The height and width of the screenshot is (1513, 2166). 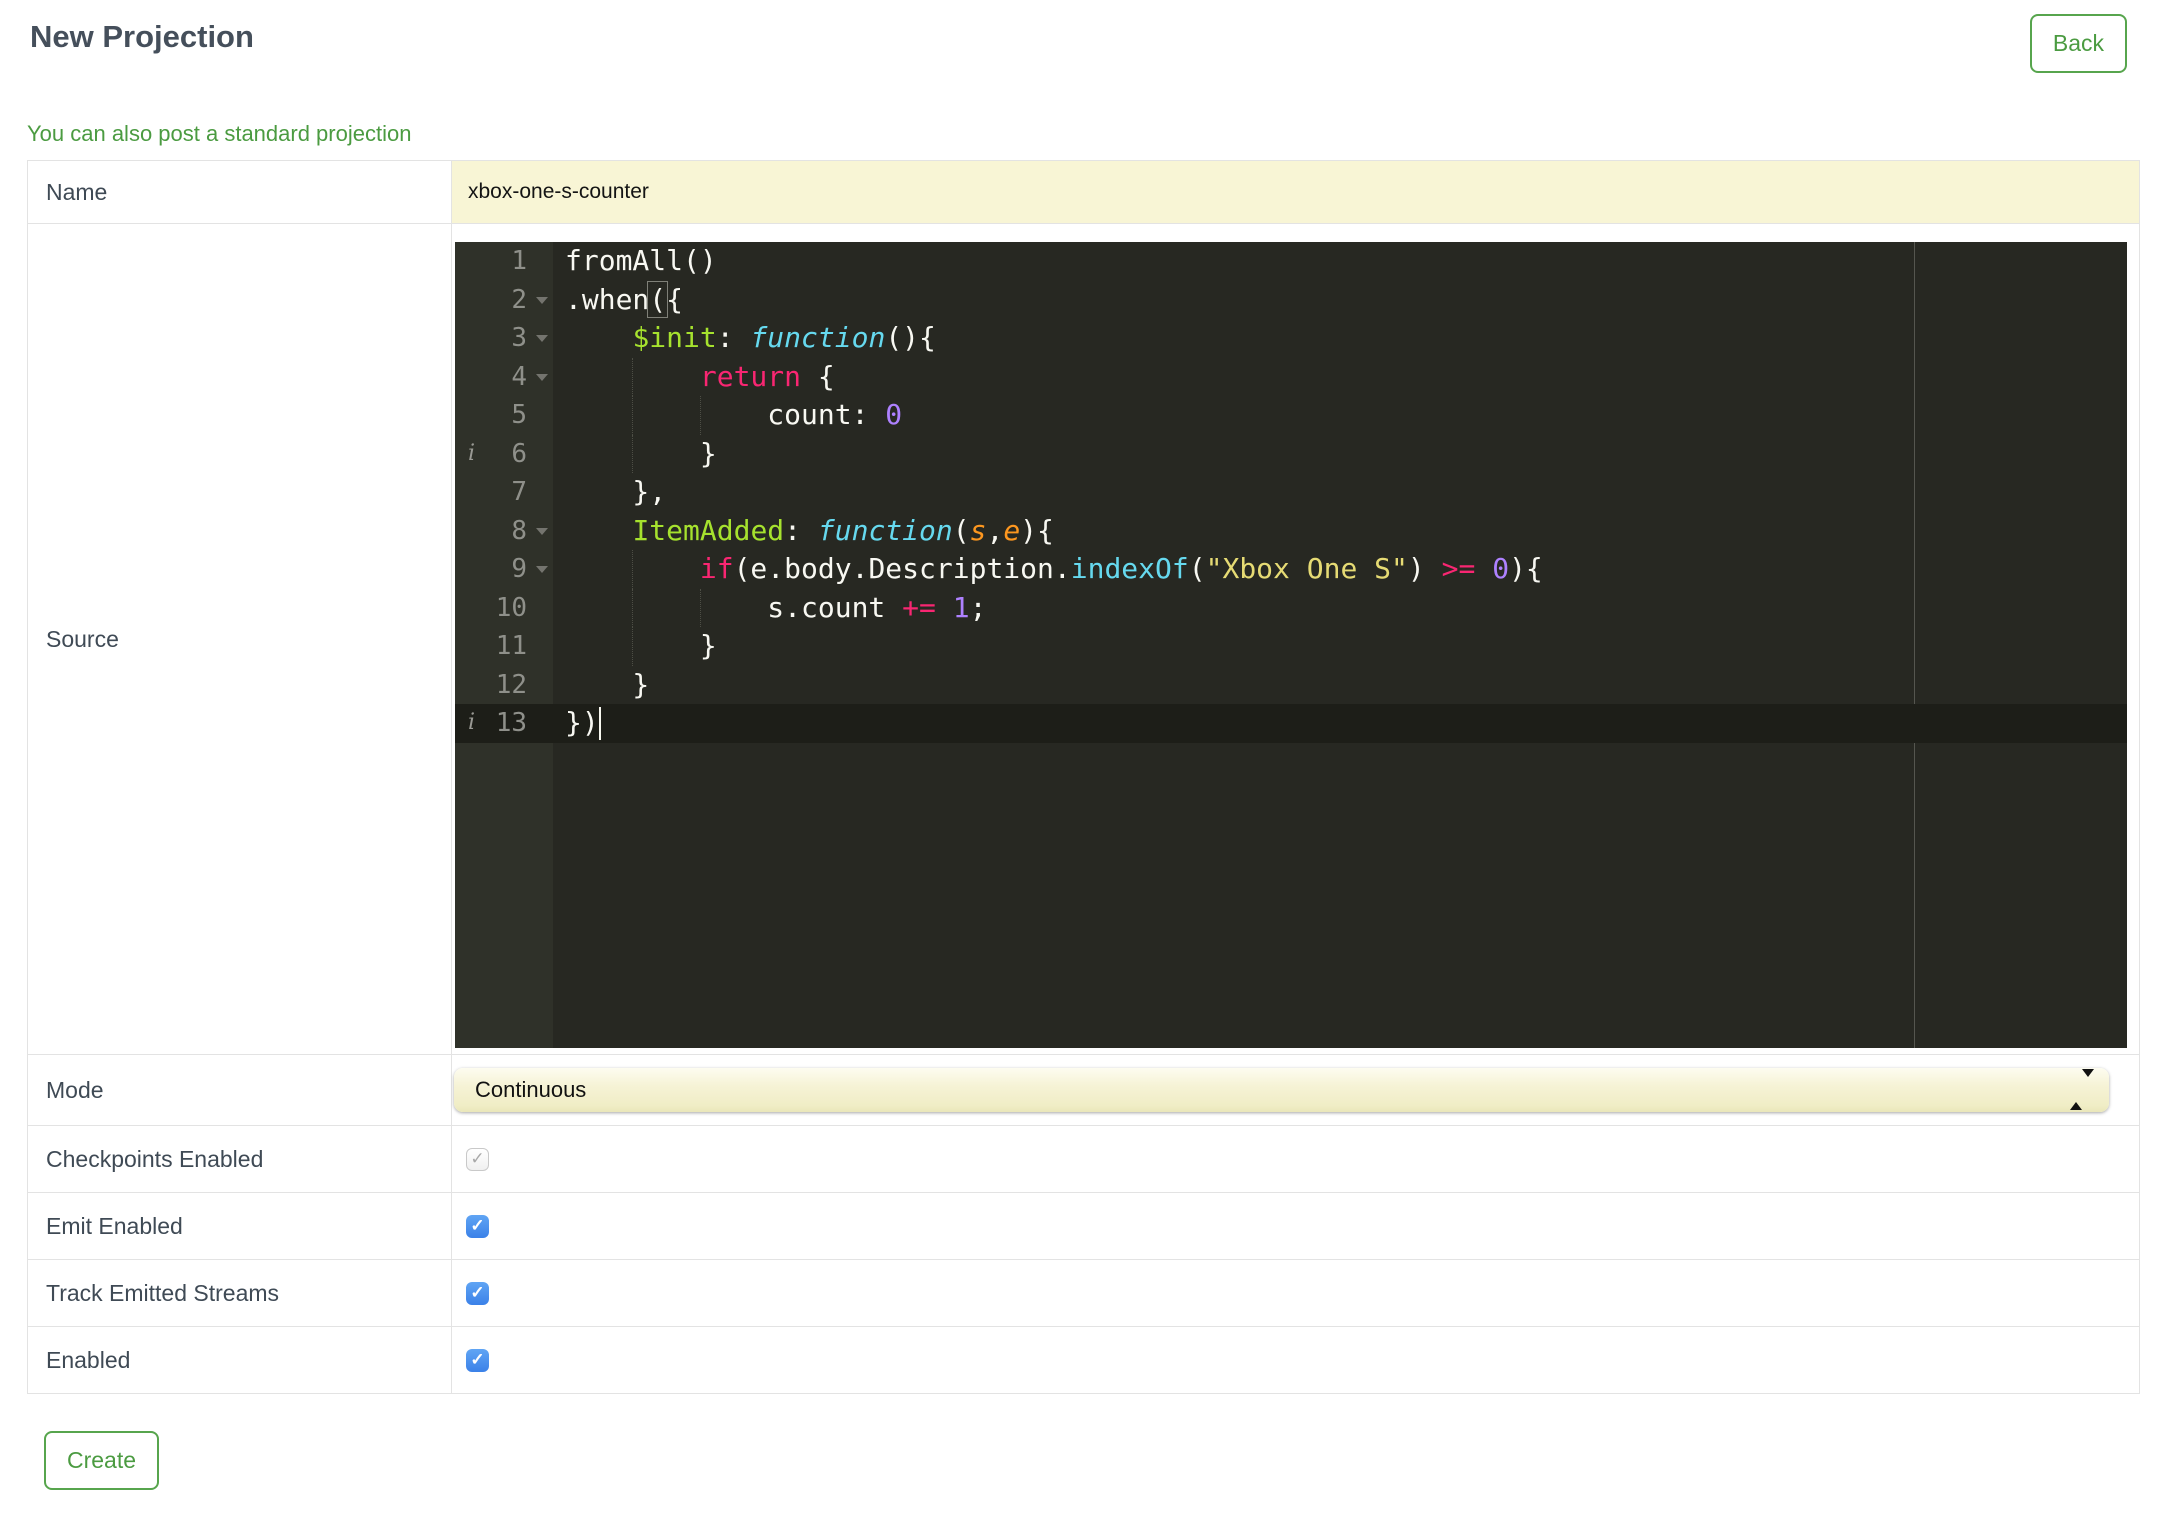 What do you see at coordinates (219, 134) in the screenshot?
I see `standard-projection-link: You can also post a standard projection` at bounding box center [219, 134].